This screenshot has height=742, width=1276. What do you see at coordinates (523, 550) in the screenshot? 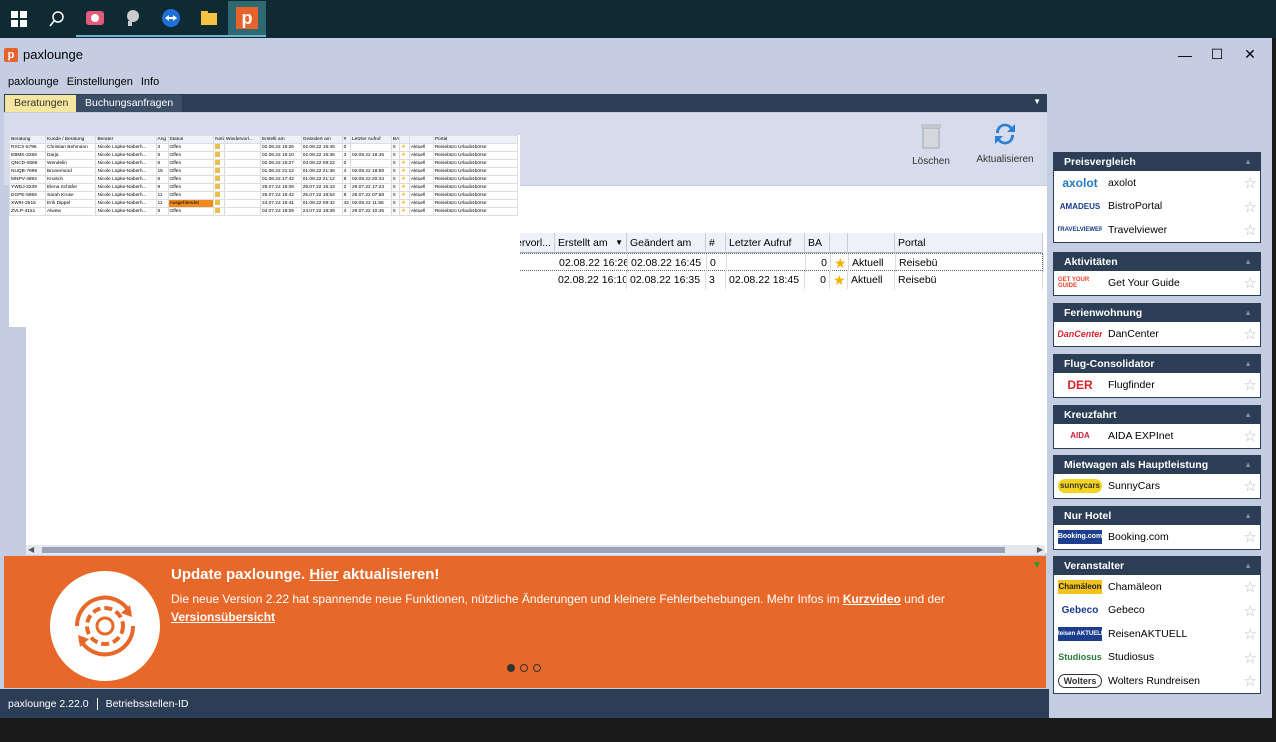
I see `scrollbar-thumb` at bounding box center [523, 550].